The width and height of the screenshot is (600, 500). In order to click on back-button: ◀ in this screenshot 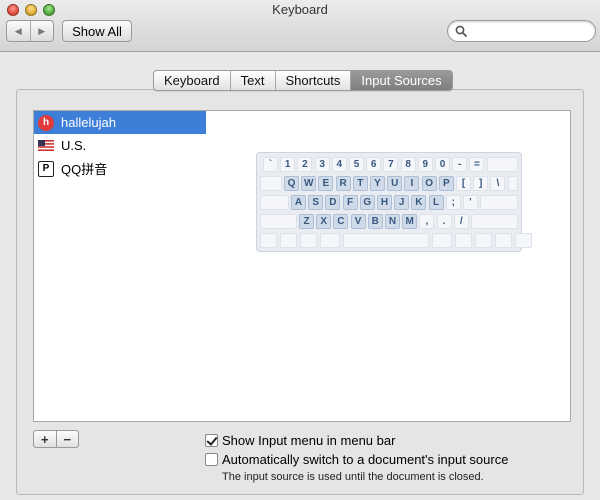, I will do `click(18, 31)`.